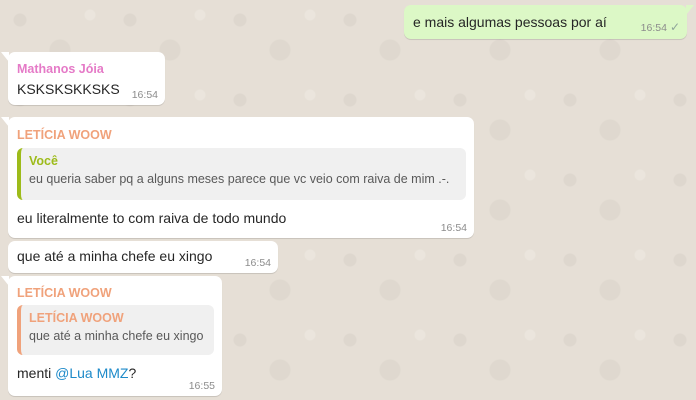 This screenshot has width=696, height=400. I want to click on message-incoming: Mathanos Jóia KSKSKSKKSKS 16:54, so click(83, 78).